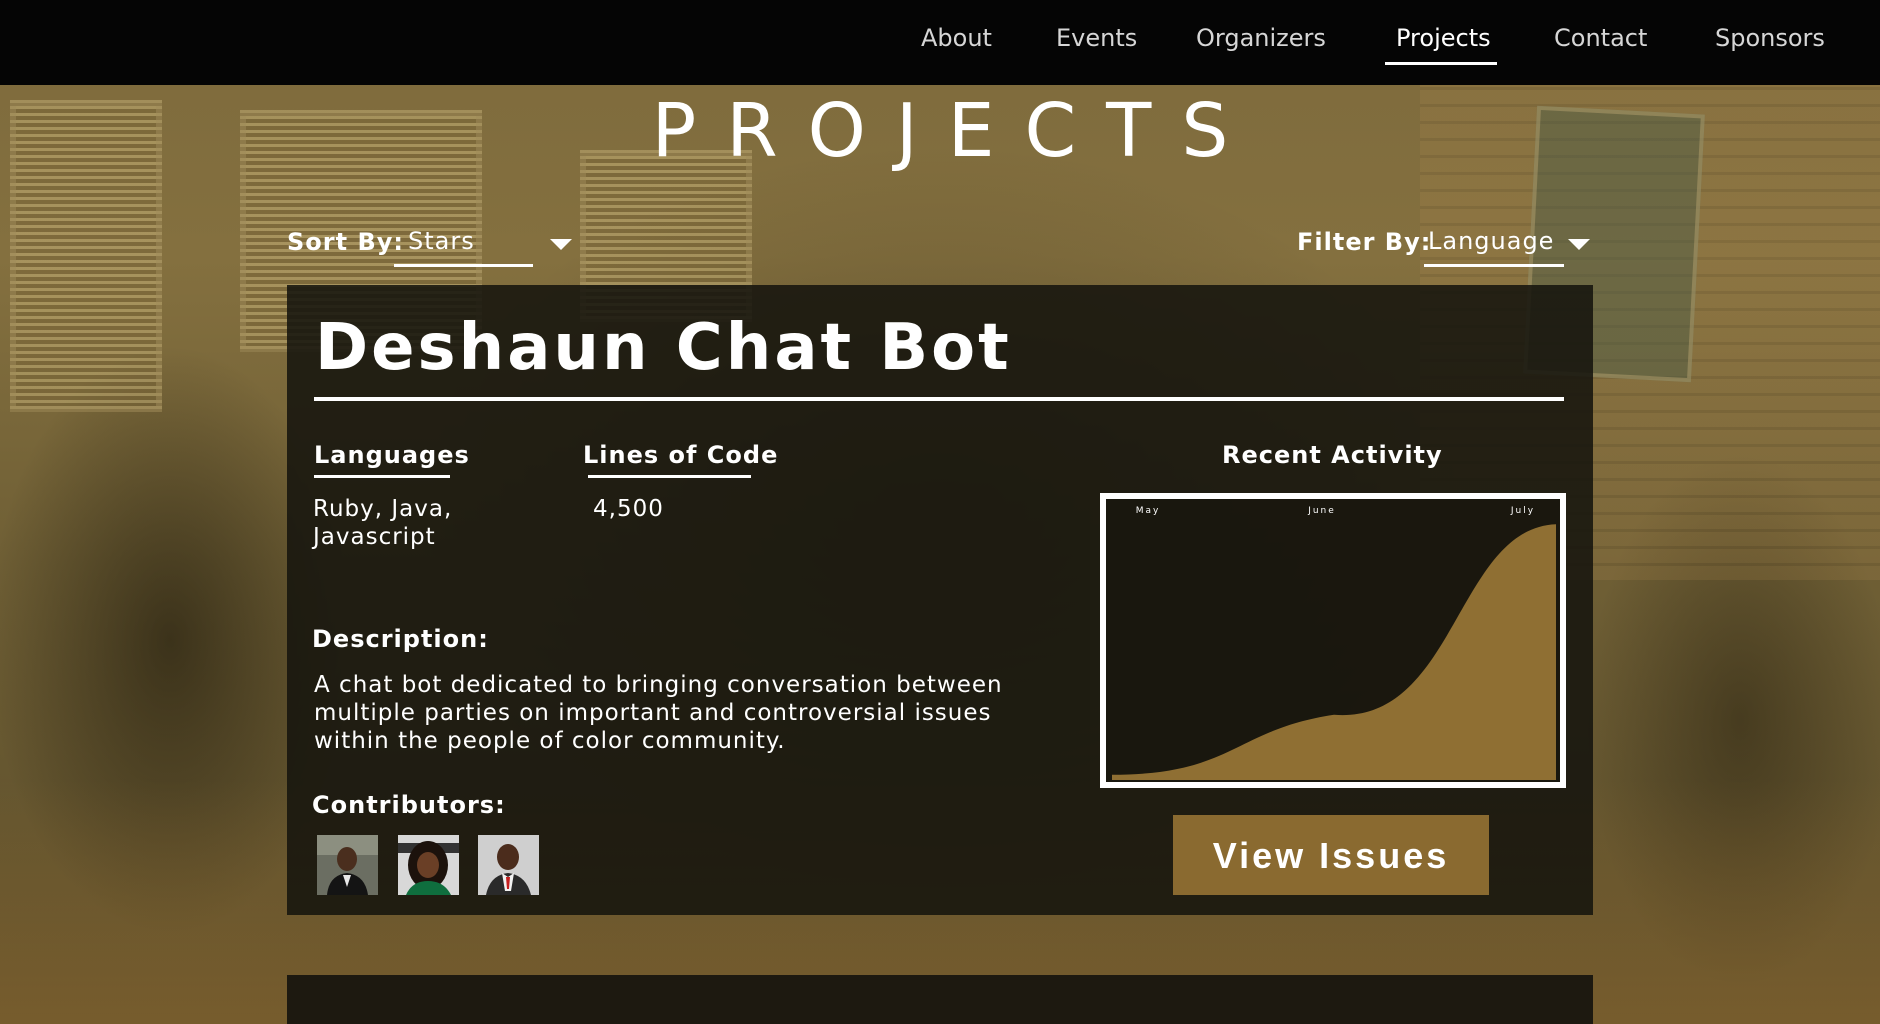 Image resolution: width=1880 pixels, height=1024 pixels. What do you see at coordinates (345, 242) in the screenshot?
I see `sort-label: Sort By:` at bounding box center [345, 242].